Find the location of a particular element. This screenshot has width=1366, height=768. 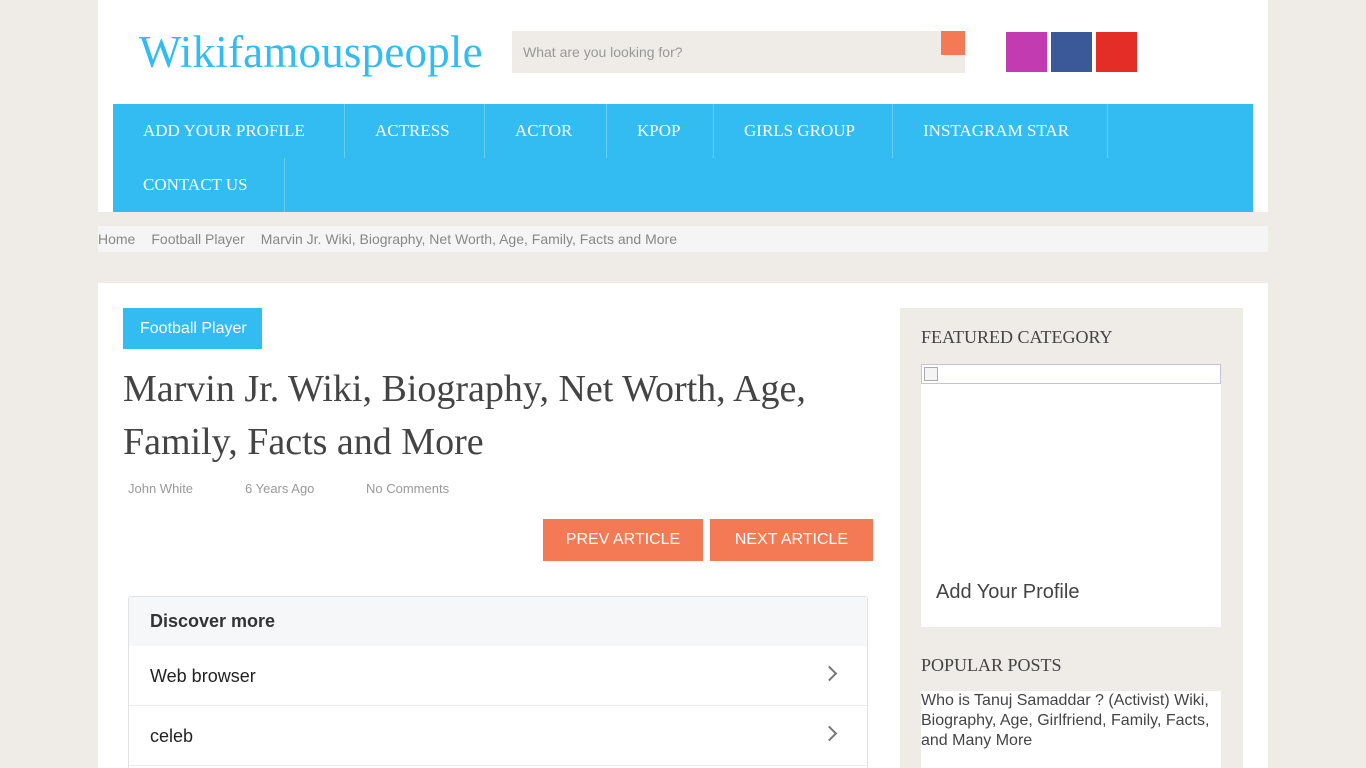

discover-item-celeb: celeb is located at coordinates (498, 736).